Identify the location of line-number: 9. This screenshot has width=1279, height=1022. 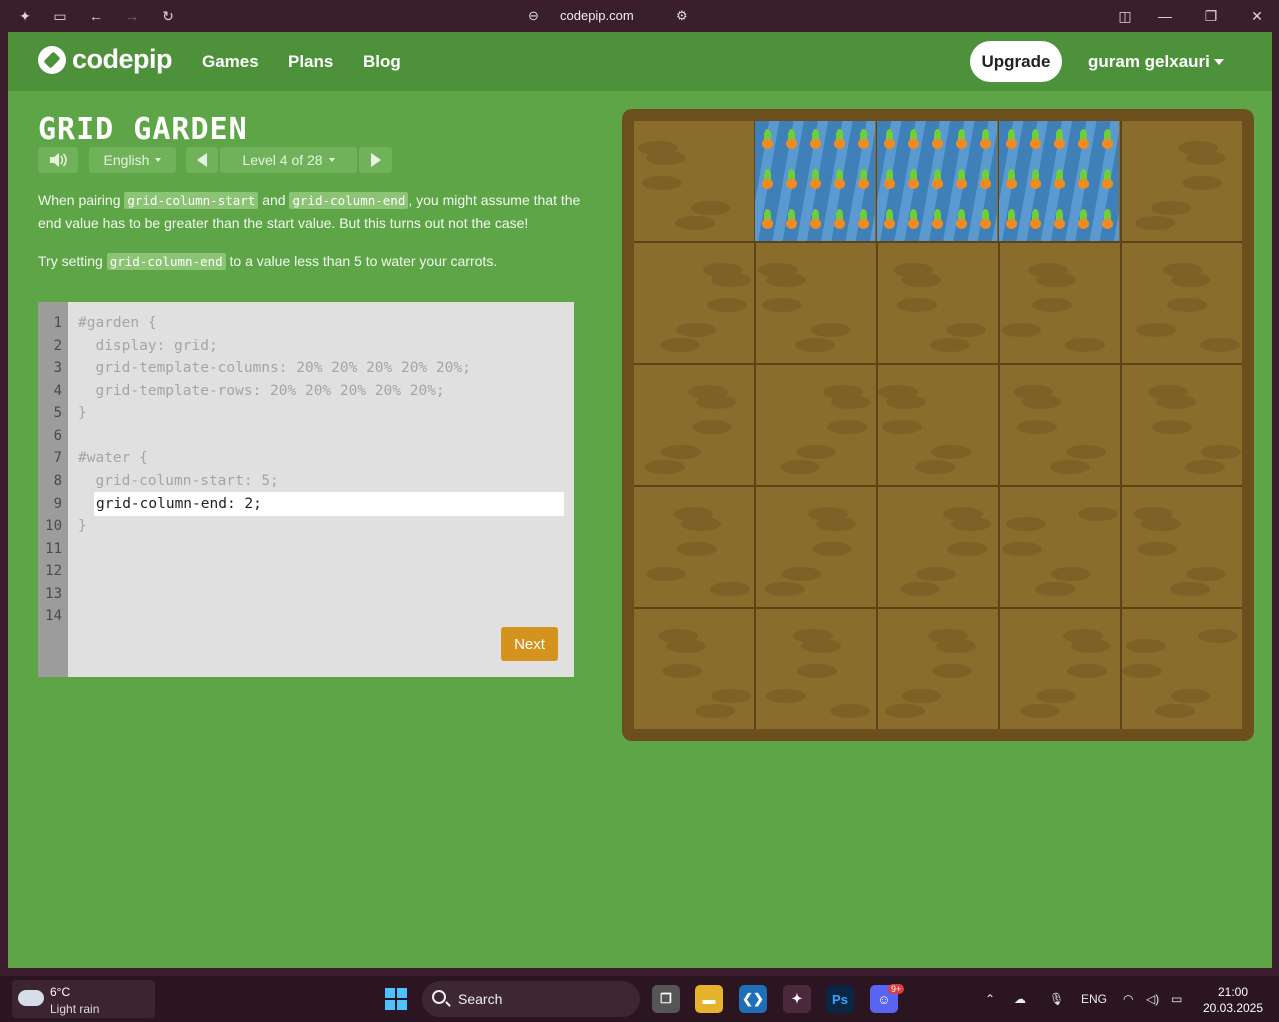
(57, 504).